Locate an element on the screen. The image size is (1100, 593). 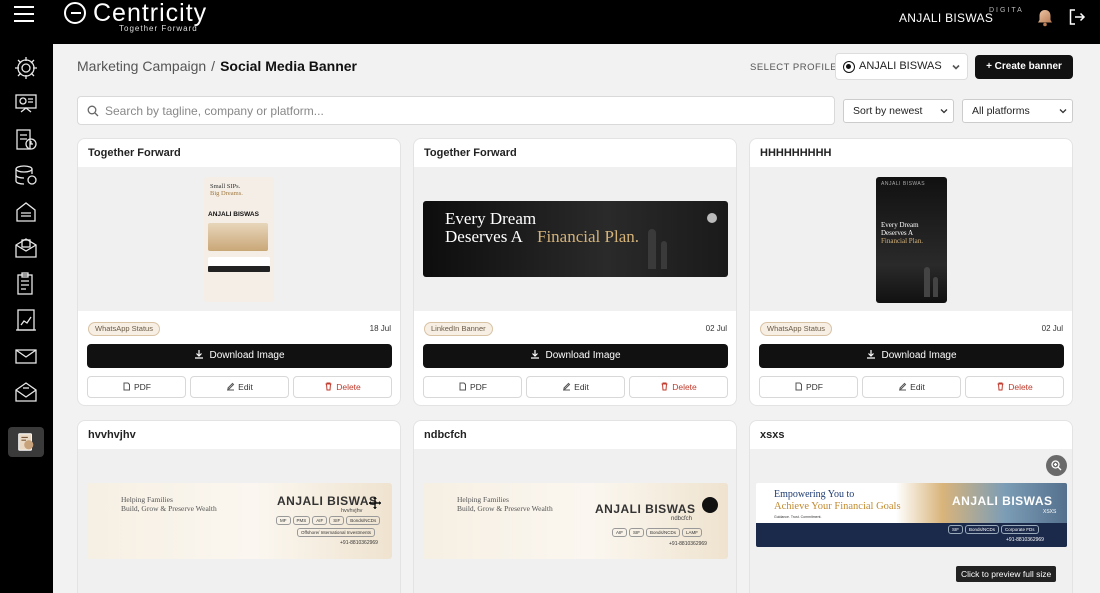
sidebar-item-analytics is located at coordinates (26, 320).